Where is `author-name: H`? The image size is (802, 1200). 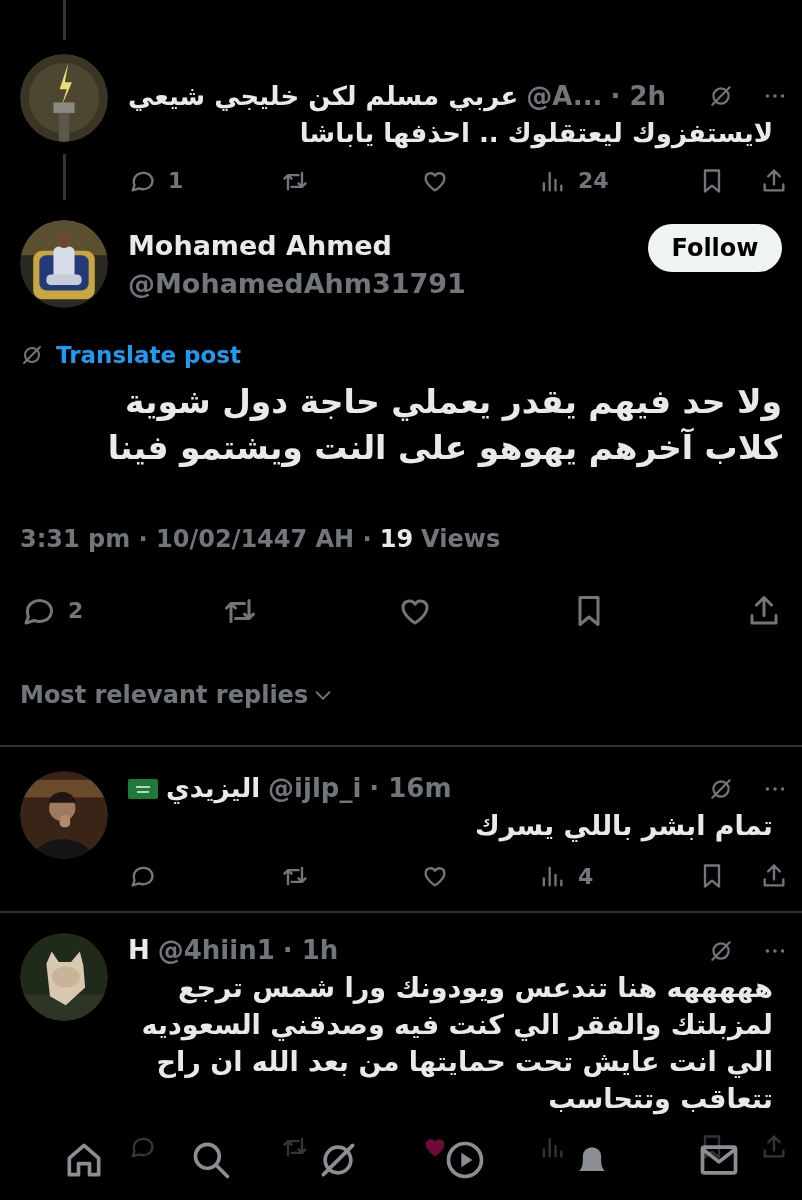
author-name: H is located at coordinates (139, 950).